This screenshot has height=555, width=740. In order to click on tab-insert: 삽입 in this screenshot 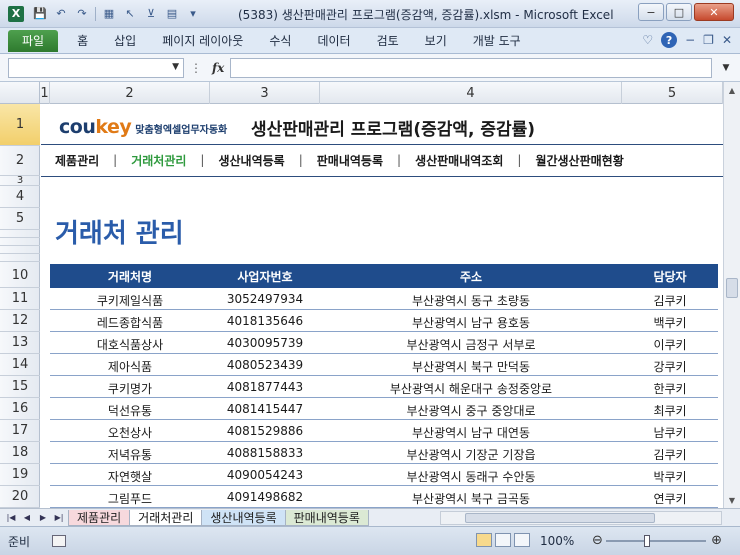, I will do `click(125, 41)`.